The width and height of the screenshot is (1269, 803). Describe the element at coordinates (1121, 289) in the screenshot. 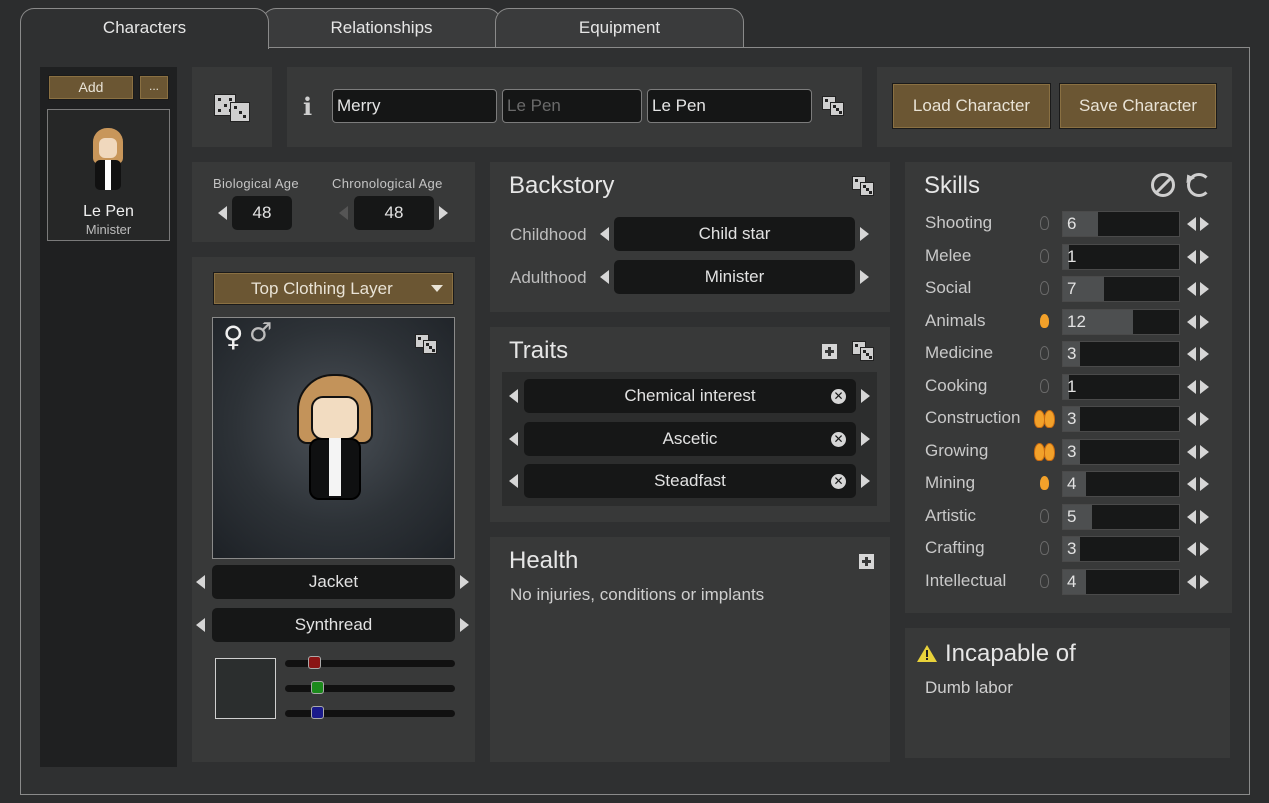

I see `skill-level-bar: 7` at that location.